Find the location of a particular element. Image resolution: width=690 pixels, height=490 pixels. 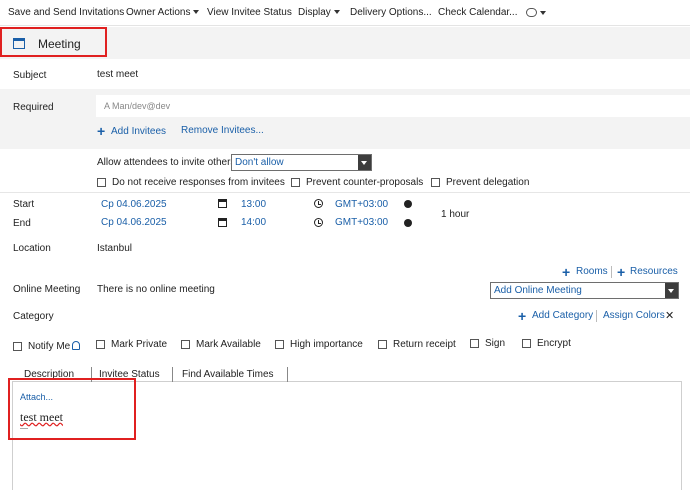

prevent-delegation-checkbox is located at coordinates (435, 182).